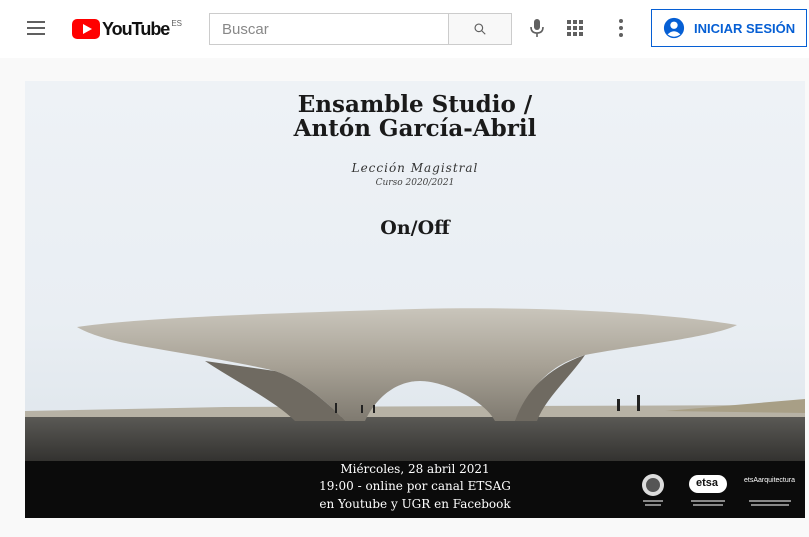  Describe the element at coordinates (770, 503) in the screenshot. I see `etsa-arquitectura-logo` at that location.